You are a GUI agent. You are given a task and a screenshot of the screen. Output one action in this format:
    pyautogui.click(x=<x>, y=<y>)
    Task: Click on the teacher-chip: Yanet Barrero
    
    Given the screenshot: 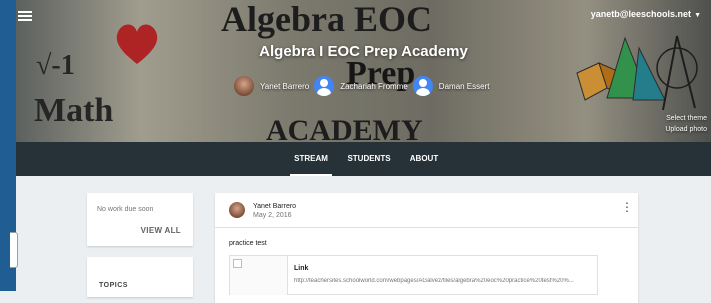 What is the action you would take?
    pyautogui.click(x=271, y=86)
    